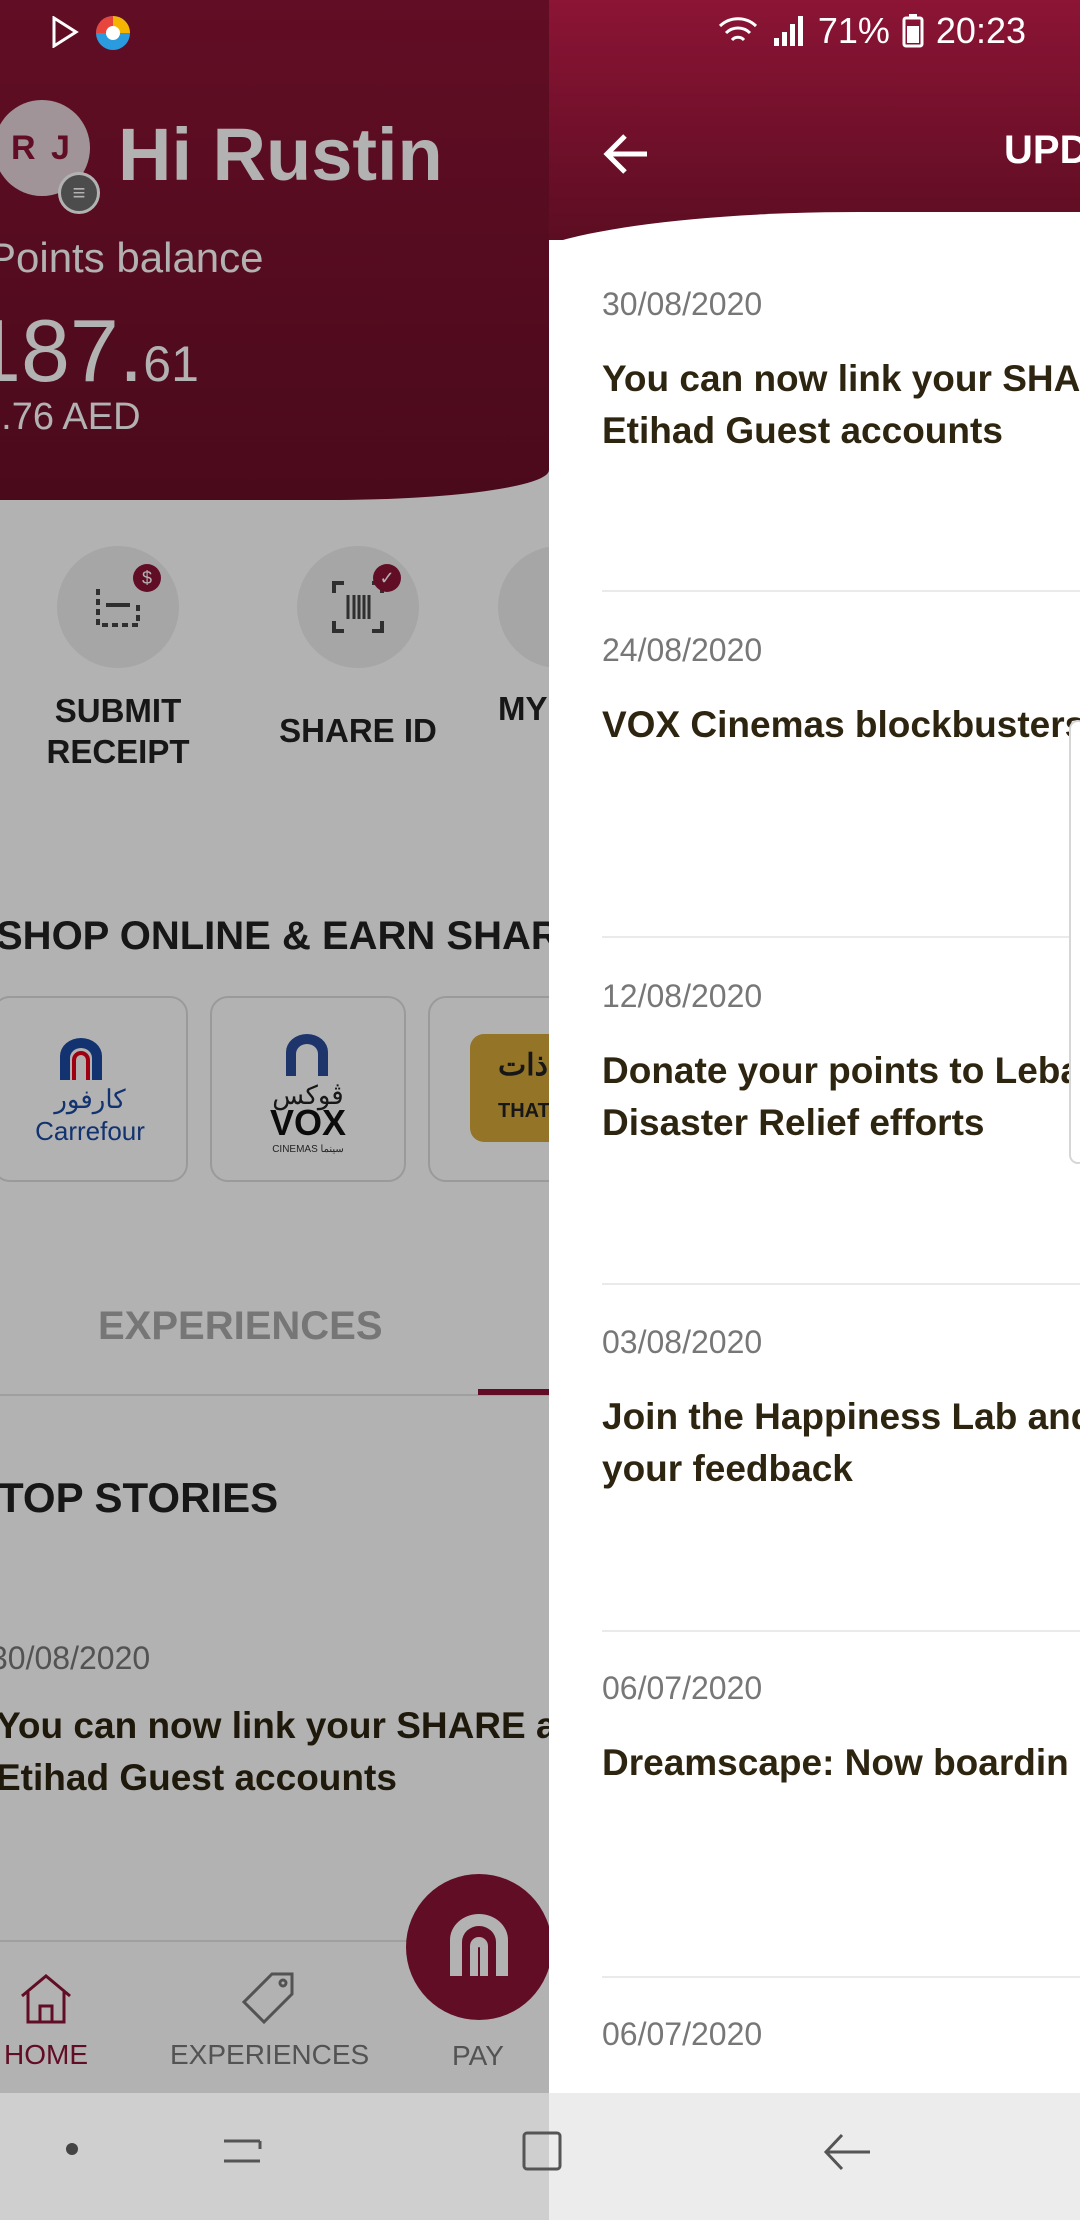 The height and width of the screenshot is (2220, 1080). What do you see at coordinates (788, 31) in the screenshot?
I see `signal-icon` at bounding box center [788, 31].